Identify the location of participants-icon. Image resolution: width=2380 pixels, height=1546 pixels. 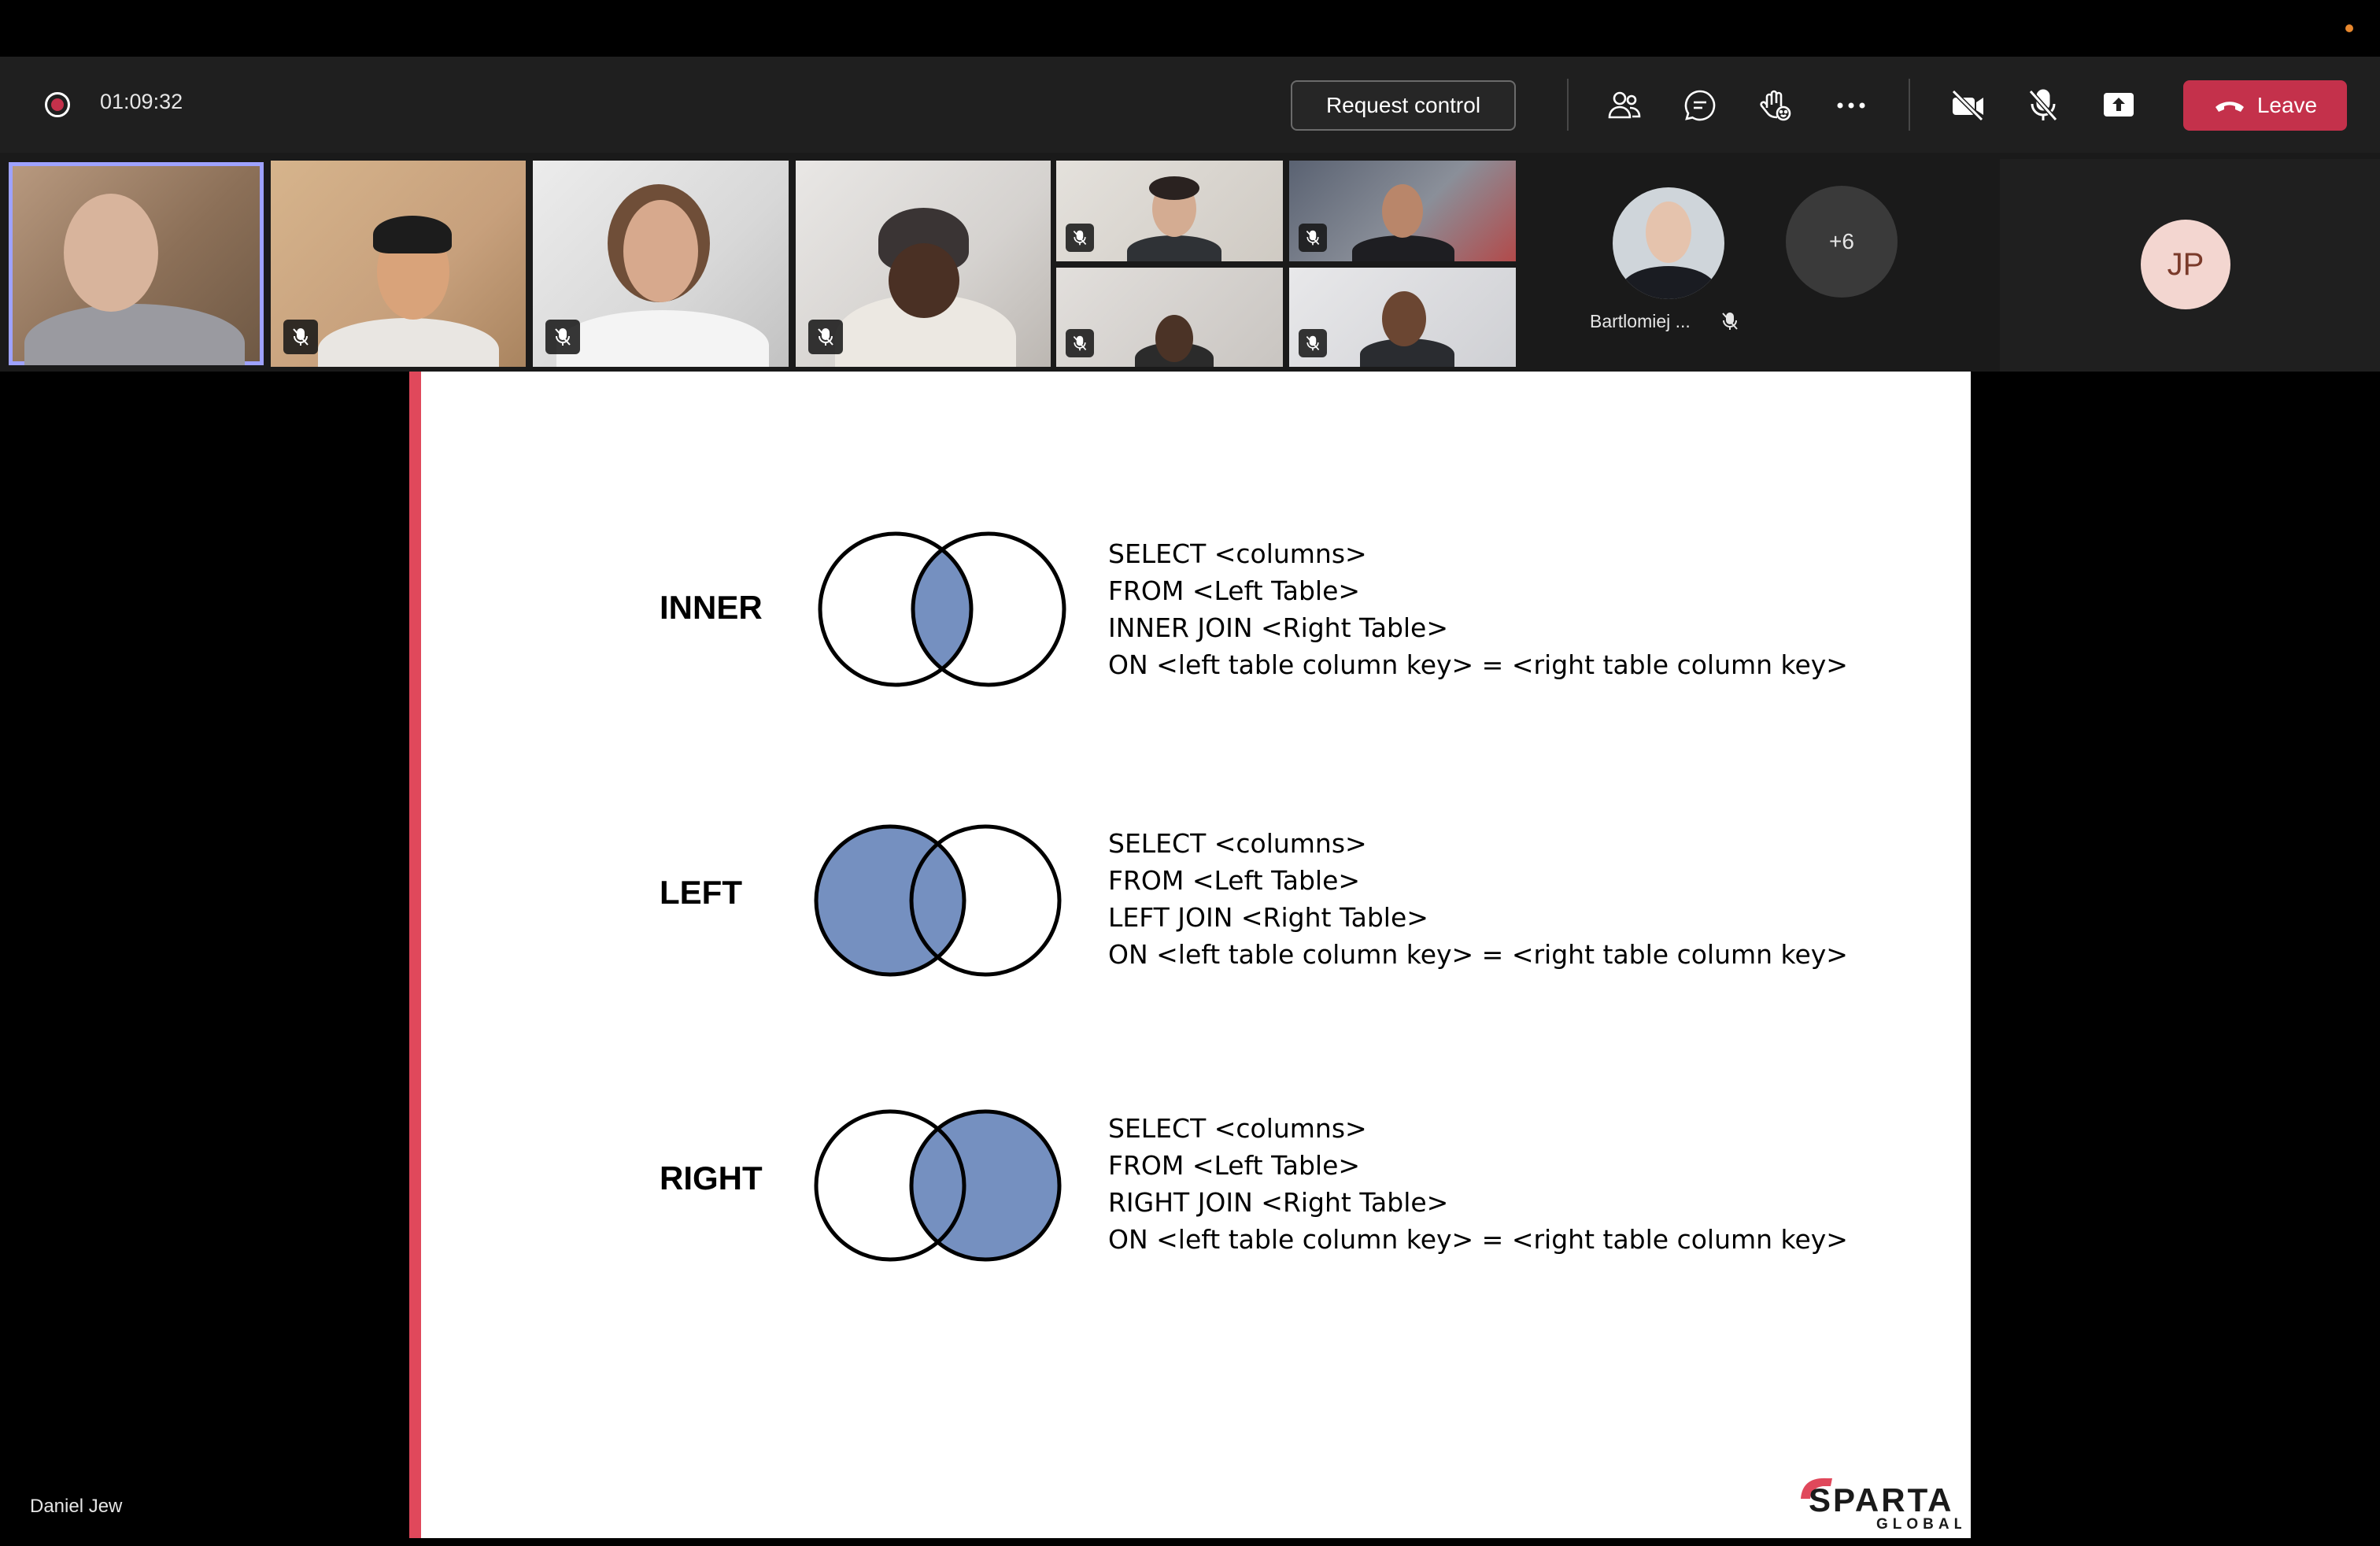
(1624, 105).